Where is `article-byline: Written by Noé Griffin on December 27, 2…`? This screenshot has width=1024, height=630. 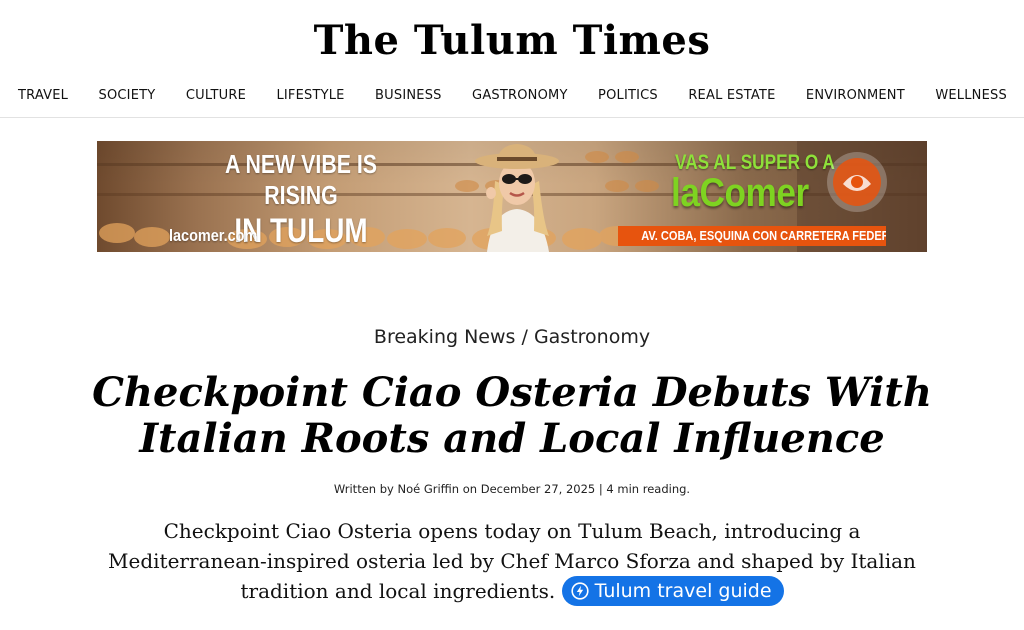 article-byline: Written by Noé Griffin on December 27, 2… is located at coordinates (512, 489).